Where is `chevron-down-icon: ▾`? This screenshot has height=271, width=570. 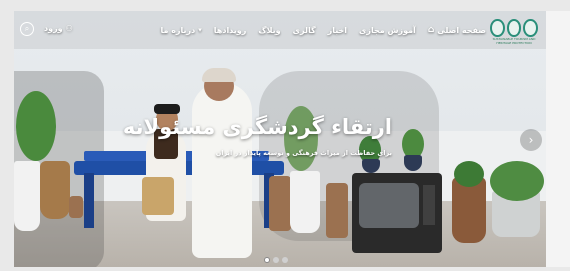
chevron-down-icon: ▾ is located at coordinates (200, 30).